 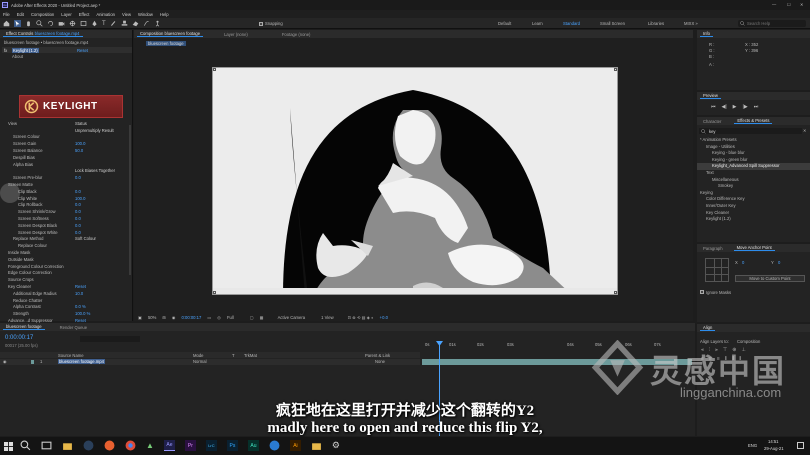 What do you see at coordinates (6, 14) in the screenshot?
I see `menu-file: File` at bounding box center [6, 14].